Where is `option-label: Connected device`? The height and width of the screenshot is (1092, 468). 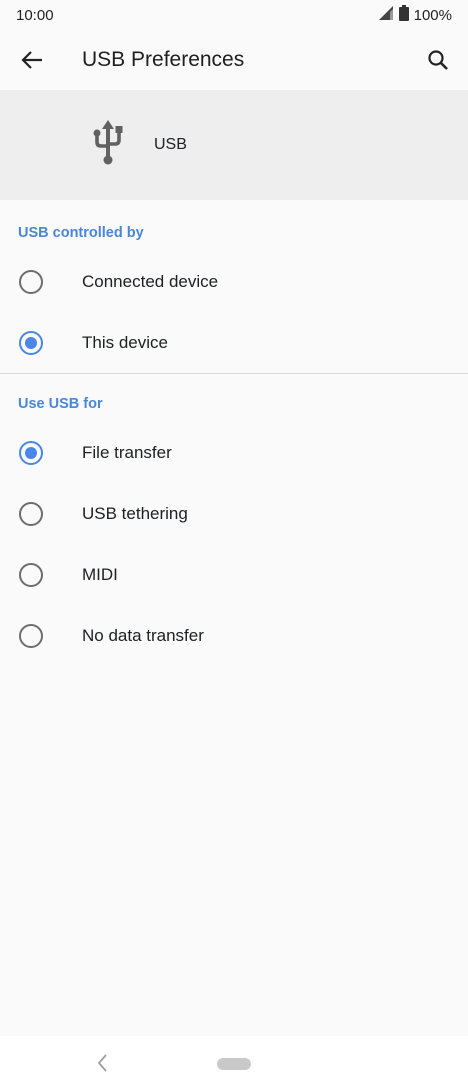 option-label: Connected device is located at coordinates (150, 281).